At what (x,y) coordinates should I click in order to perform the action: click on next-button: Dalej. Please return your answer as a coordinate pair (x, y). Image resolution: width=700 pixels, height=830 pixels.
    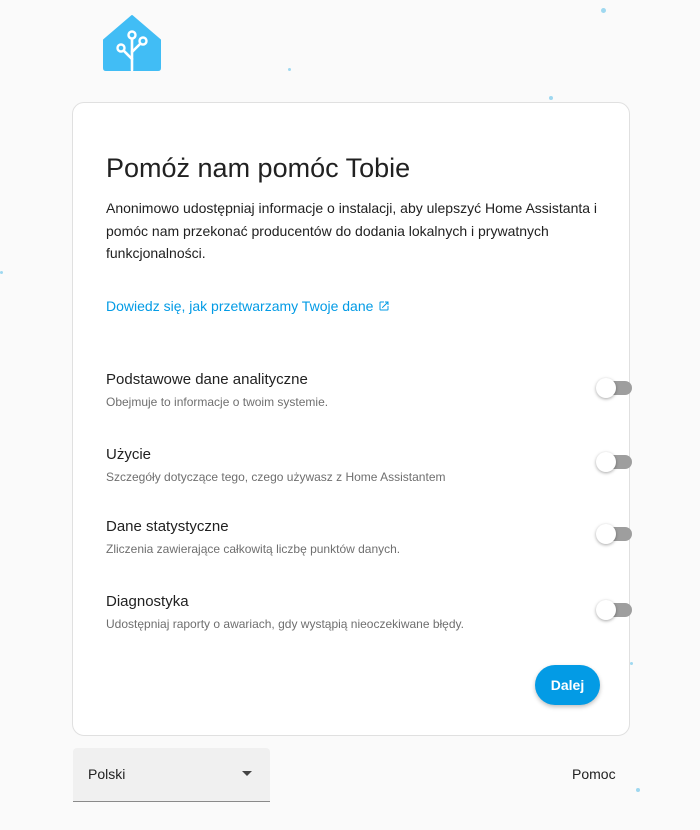
    Looking at the image, I should click on (567, 685).